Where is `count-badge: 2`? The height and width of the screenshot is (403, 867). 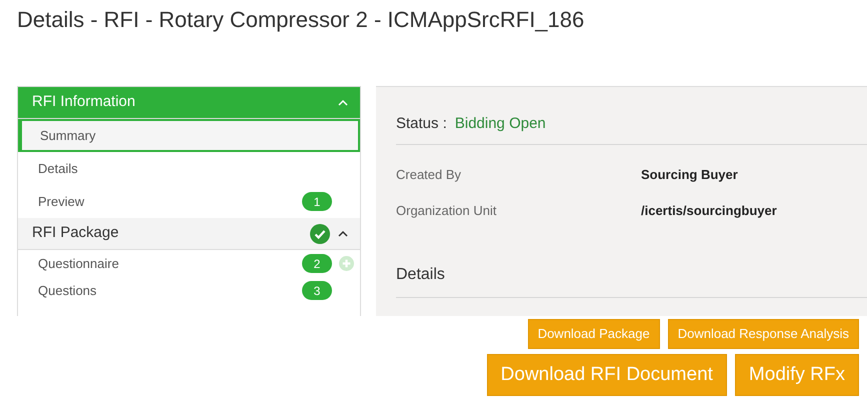 count-badge: 2 is located at coordinates (317, 263).